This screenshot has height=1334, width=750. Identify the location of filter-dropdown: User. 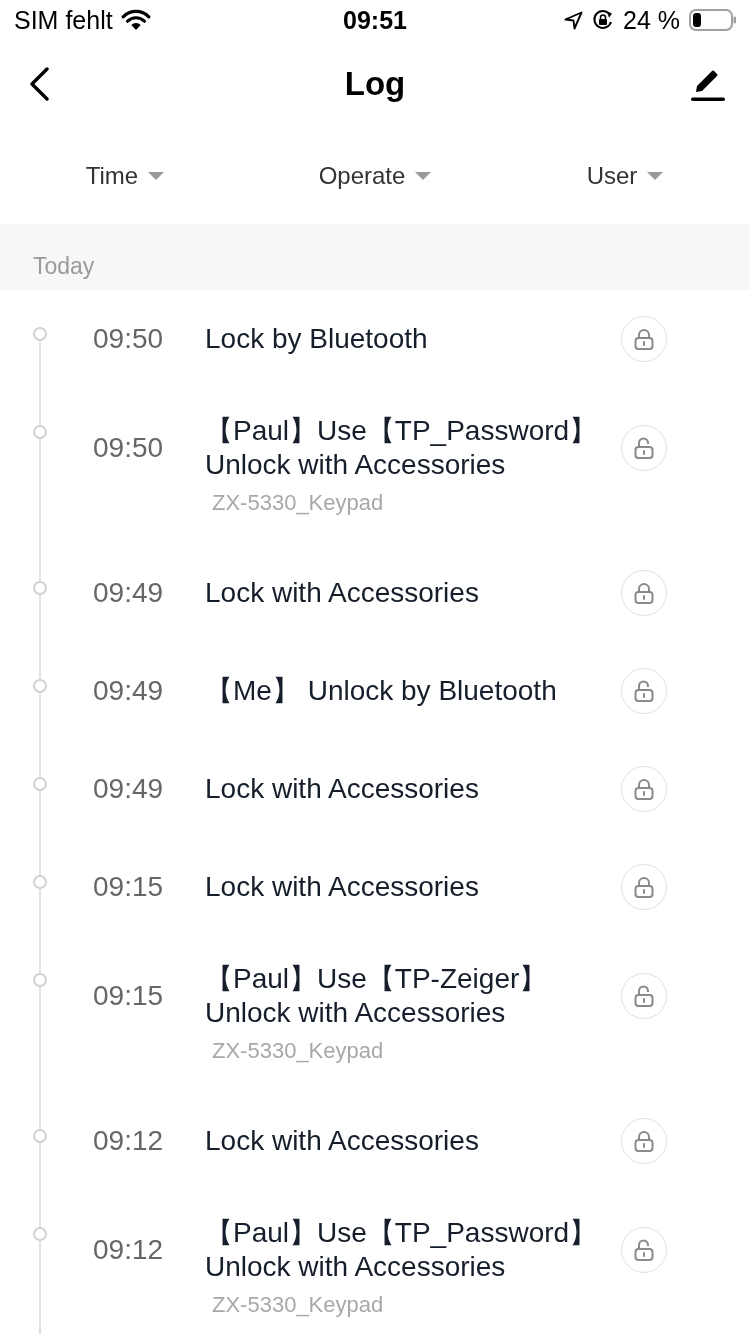
(625, 176).